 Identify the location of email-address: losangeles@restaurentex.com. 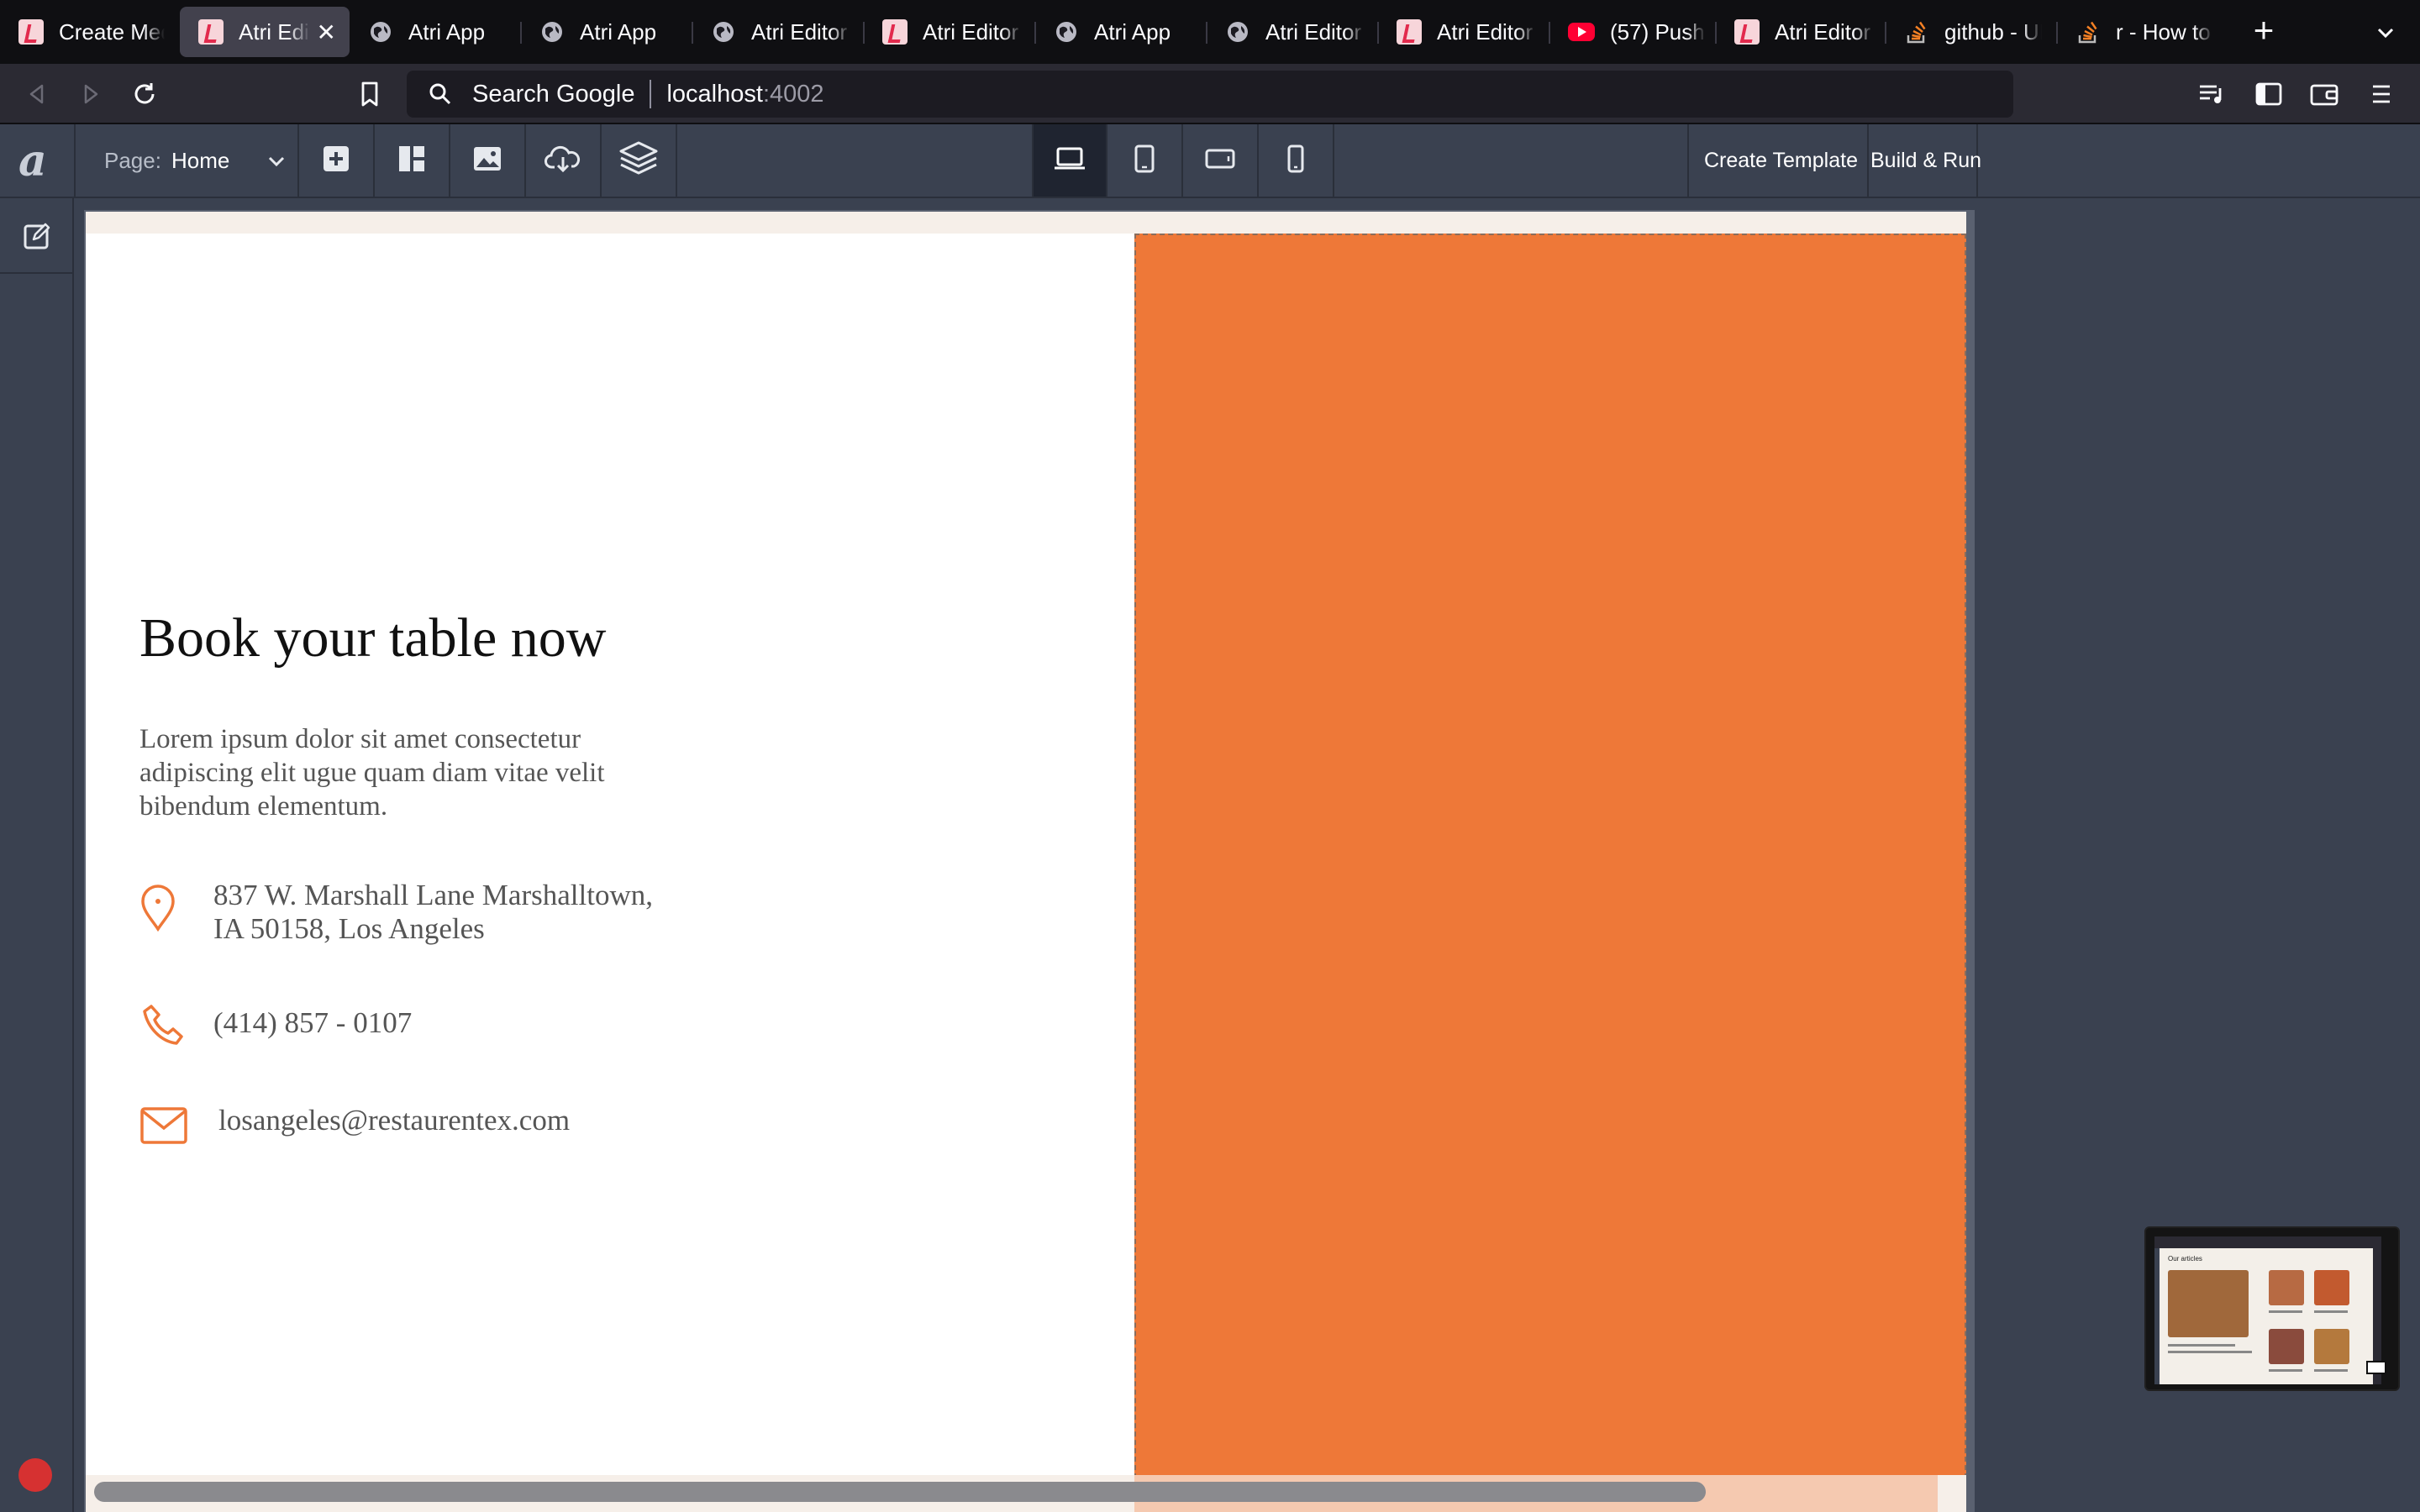
(394, 1120).